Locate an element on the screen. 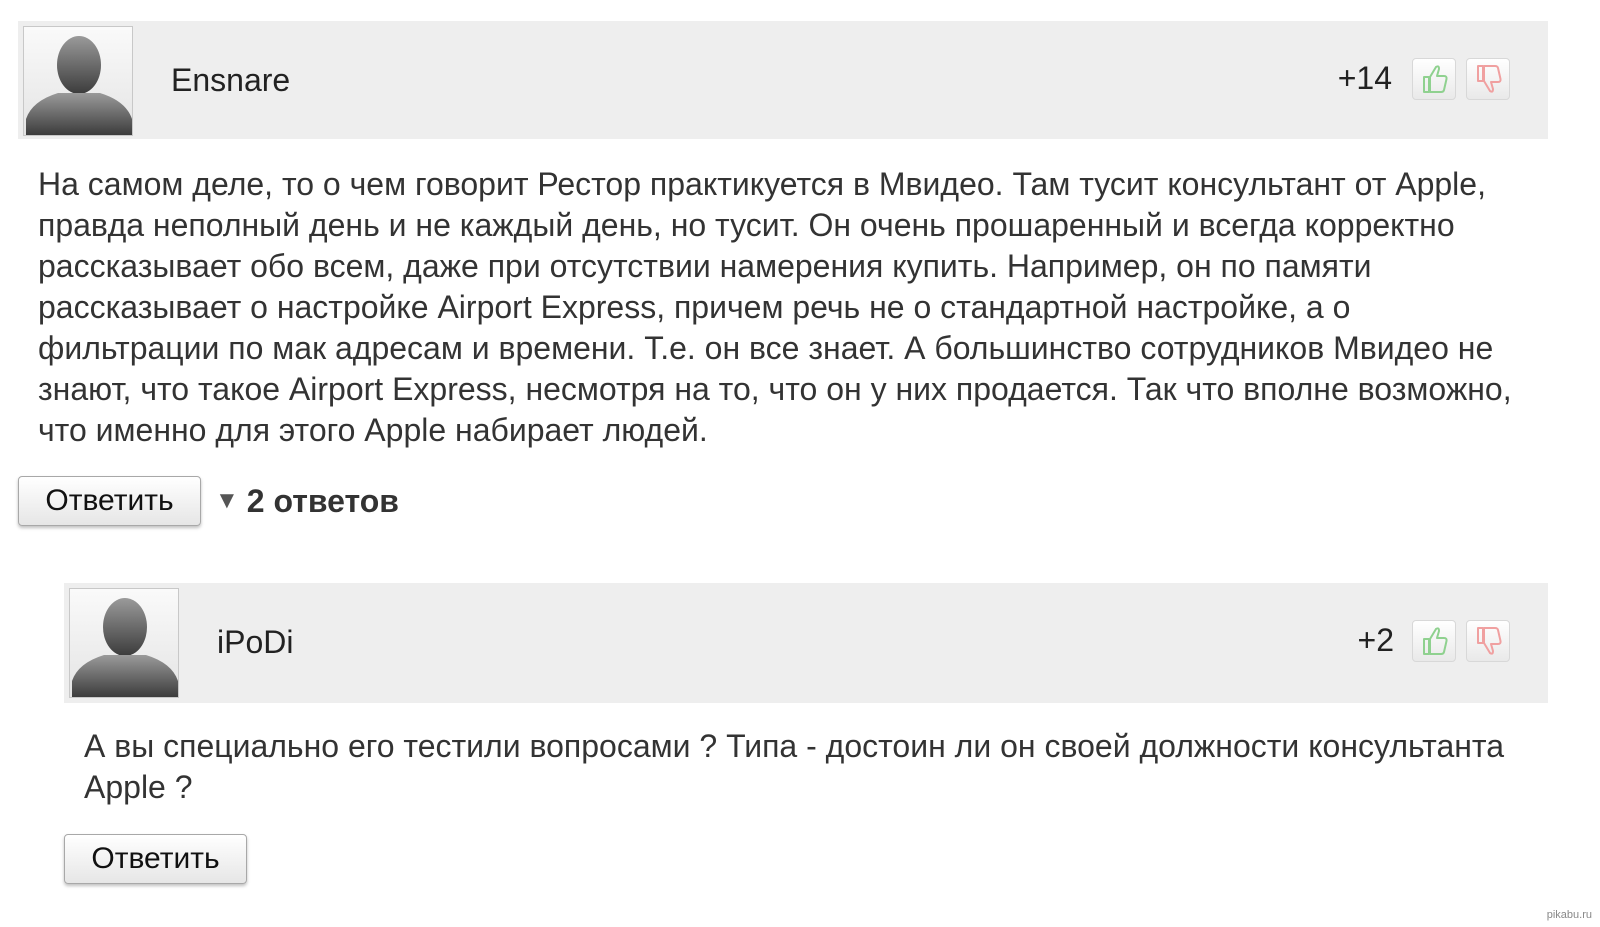 This screenshot has height=927, width=1600. comment-header: Ensnare +14 is located at coordinates (783, 80).